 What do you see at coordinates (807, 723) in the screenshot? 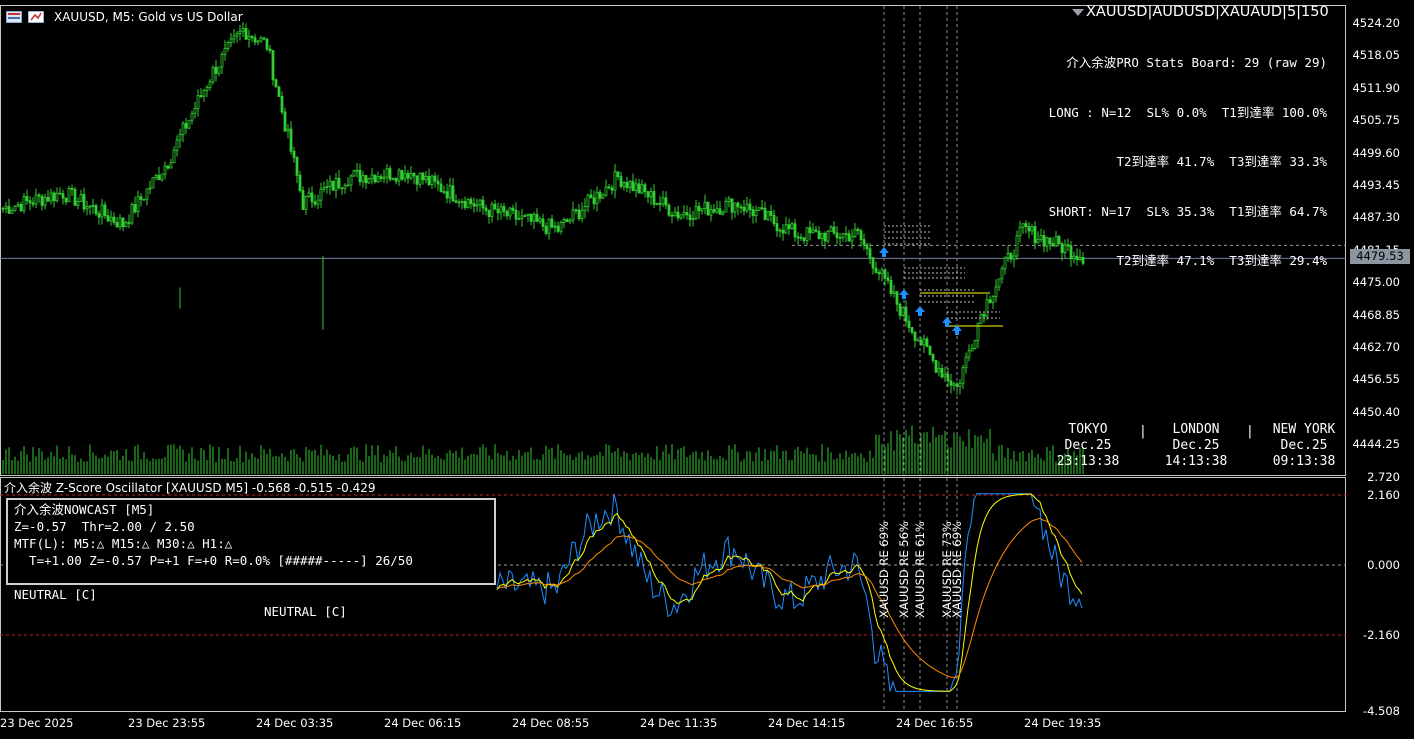
I see `time-axis-label: 24 Dec 14:15` at bounding box center [807, 723].